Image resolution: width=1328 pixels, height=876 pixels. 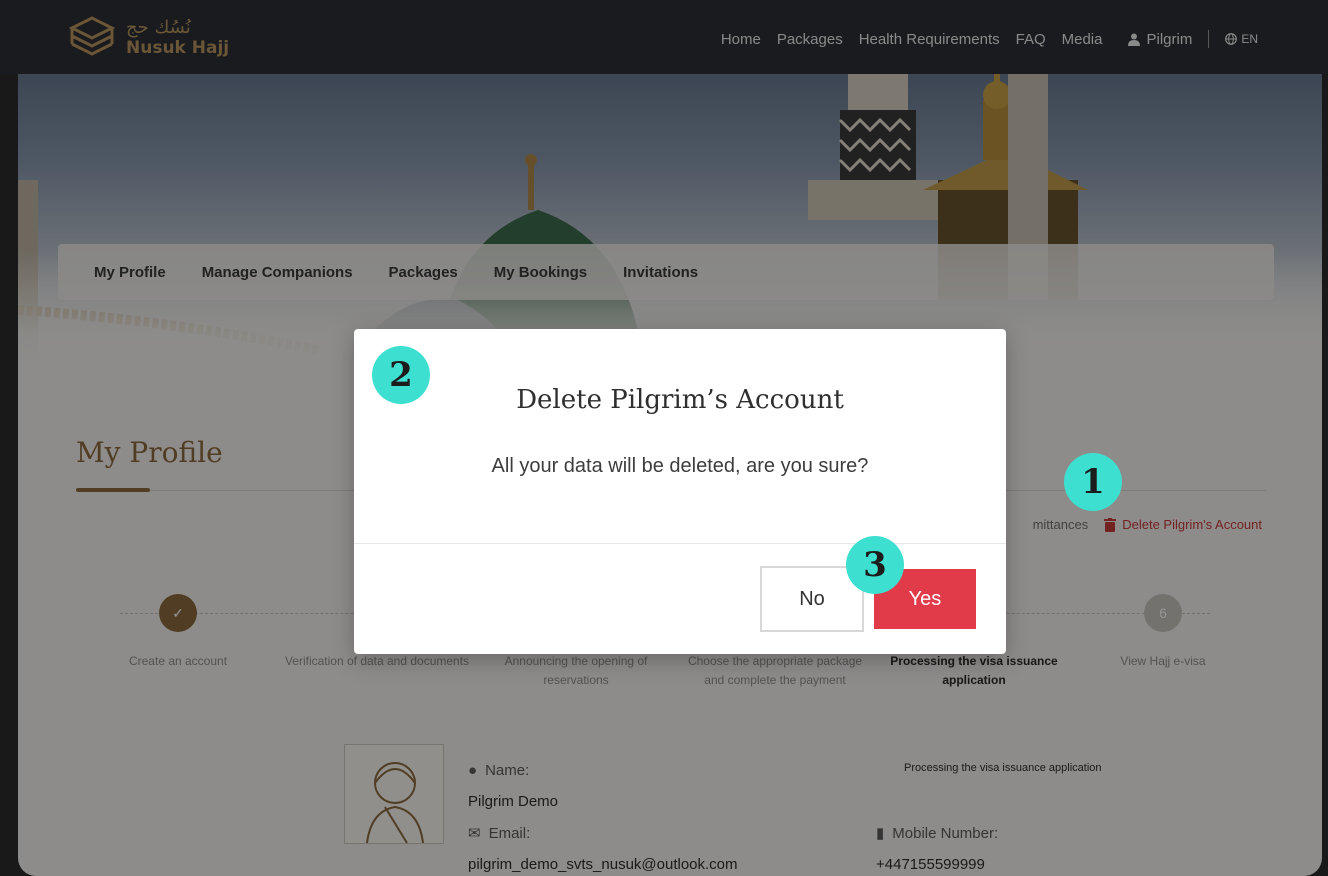 What do you see at coordinates (875, 565) in the screenshot?
I see `step-badge-3: 3` at bounding box center [875, 565].